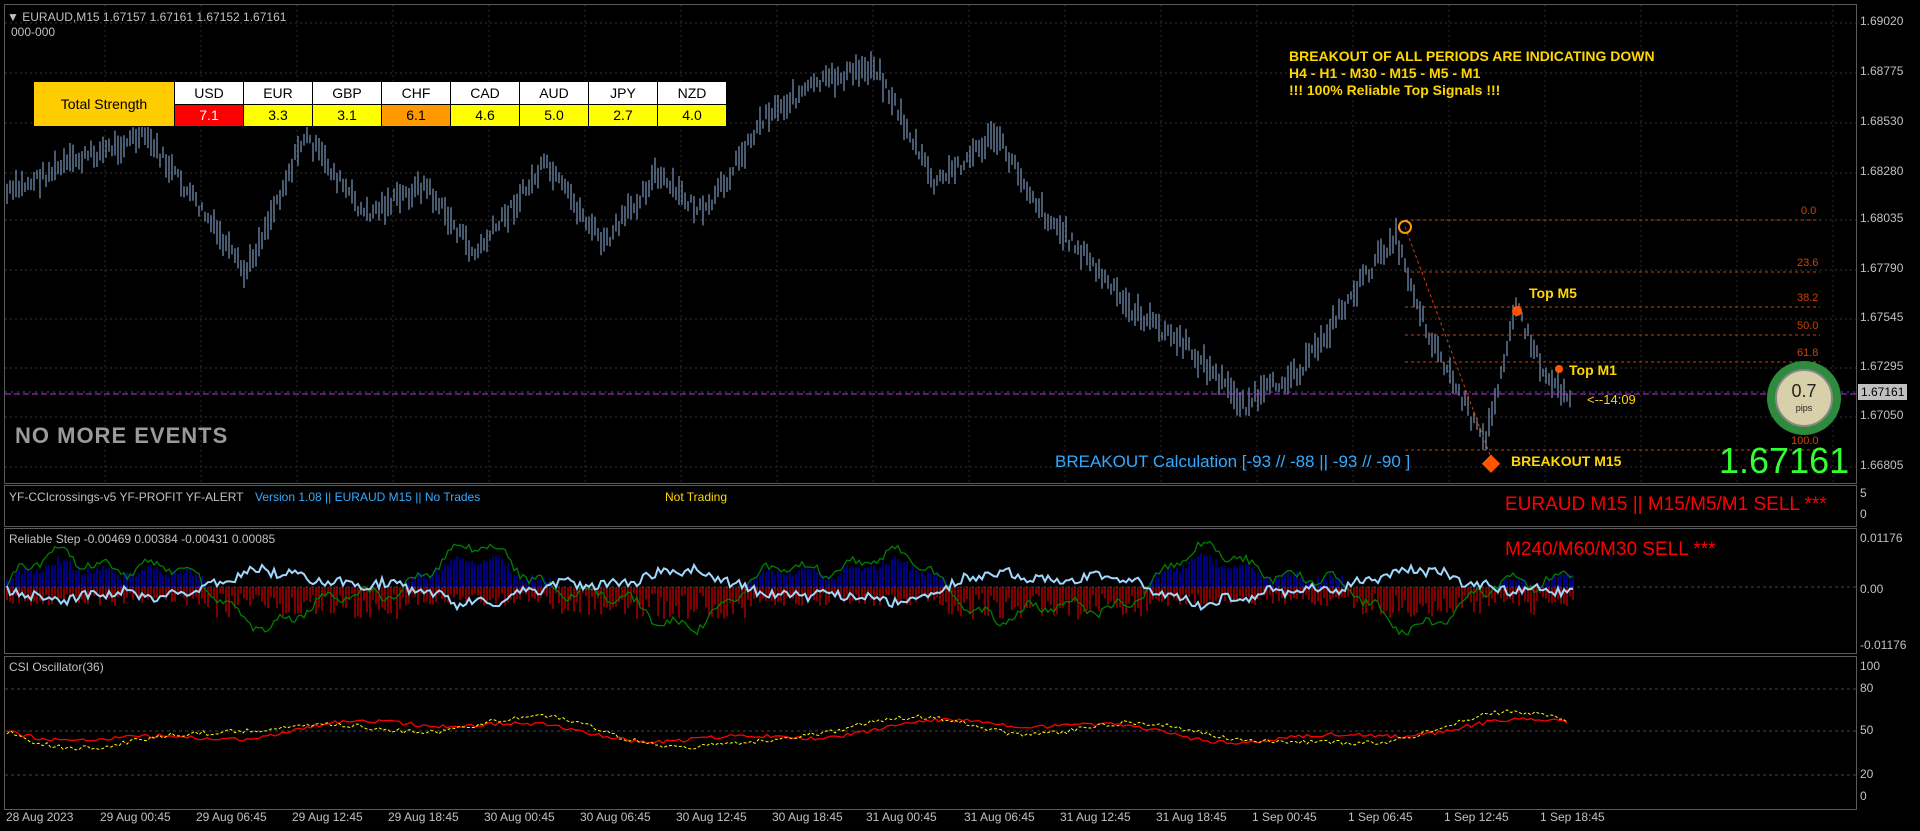 The width and height of the screenshot is (1920, 831). What do you see at coordinates (13, 17) in the screenshot?
I see `dropdown-triangle-icon: ▼` at bounding box center [13, 17].